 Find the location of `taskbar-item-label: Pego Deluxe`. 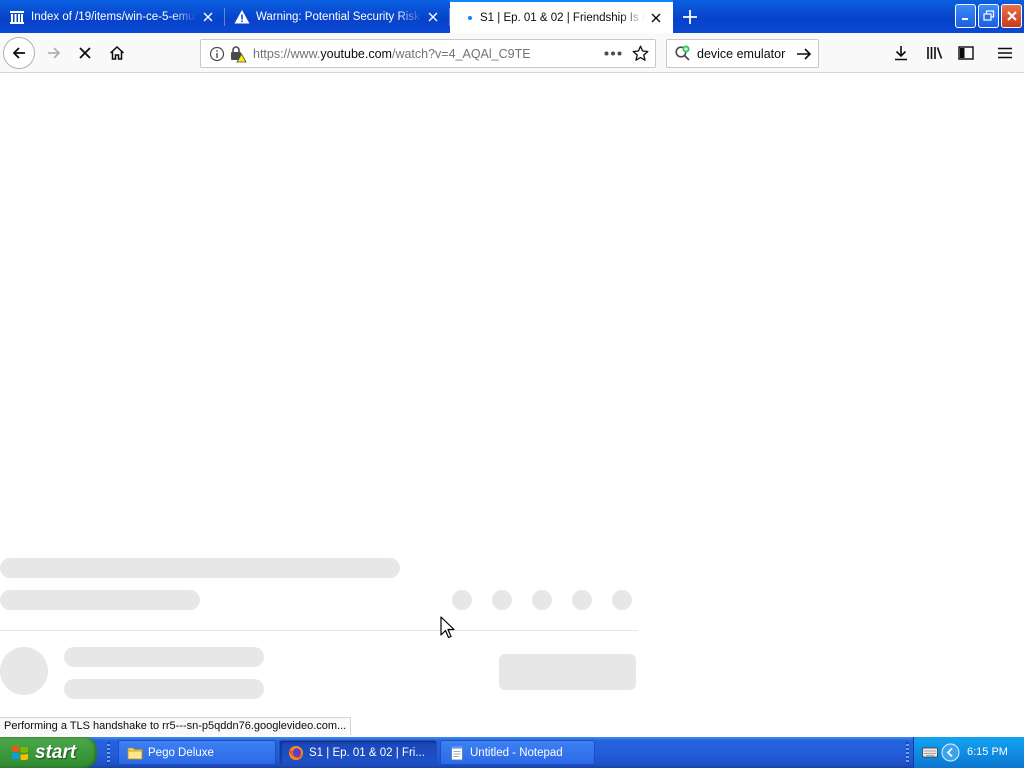

taskbar-item-label: Pego Deluxe is located at coordinates (181, 752).